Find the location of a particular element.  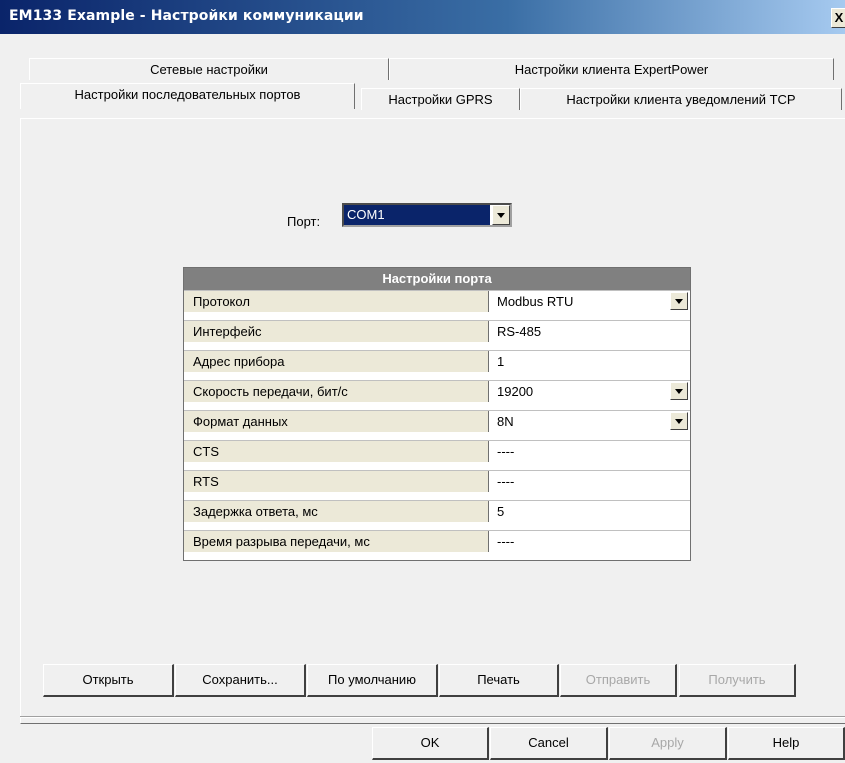

close-button: X is located at coordinates (838, 18).